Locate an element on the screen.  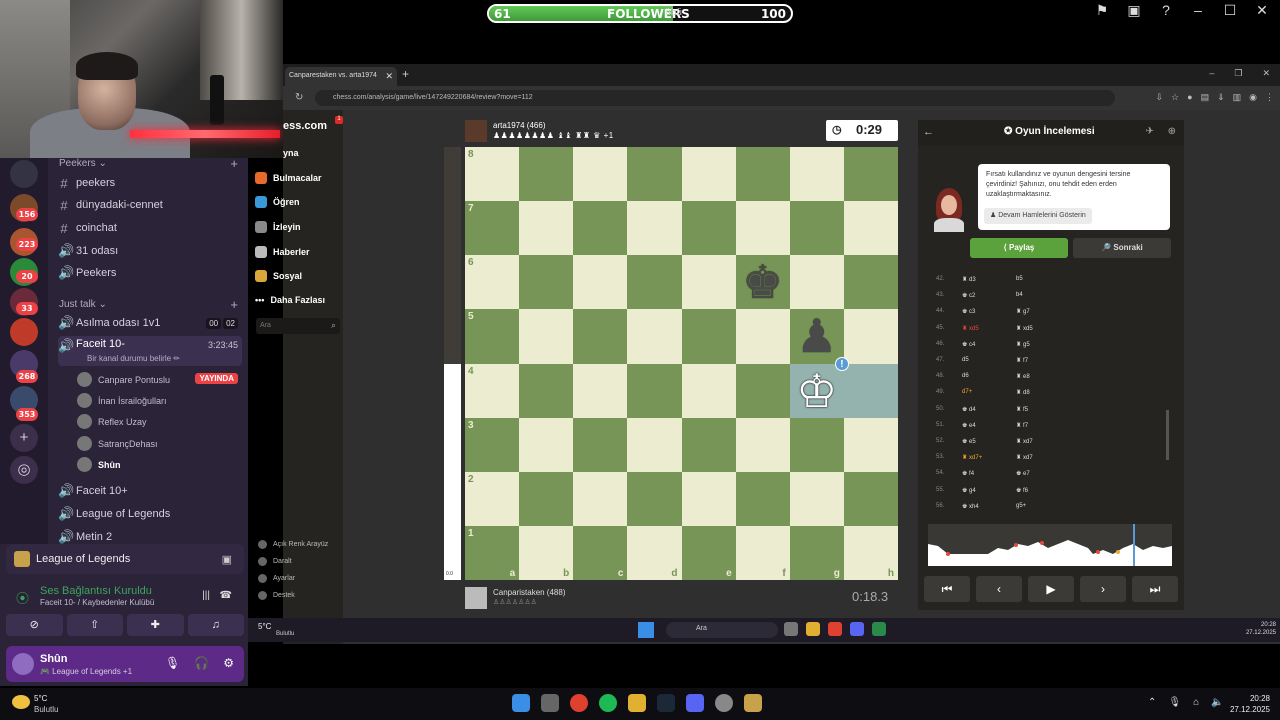
profile-icon: ◉ is located at coordinates (1253, 97).